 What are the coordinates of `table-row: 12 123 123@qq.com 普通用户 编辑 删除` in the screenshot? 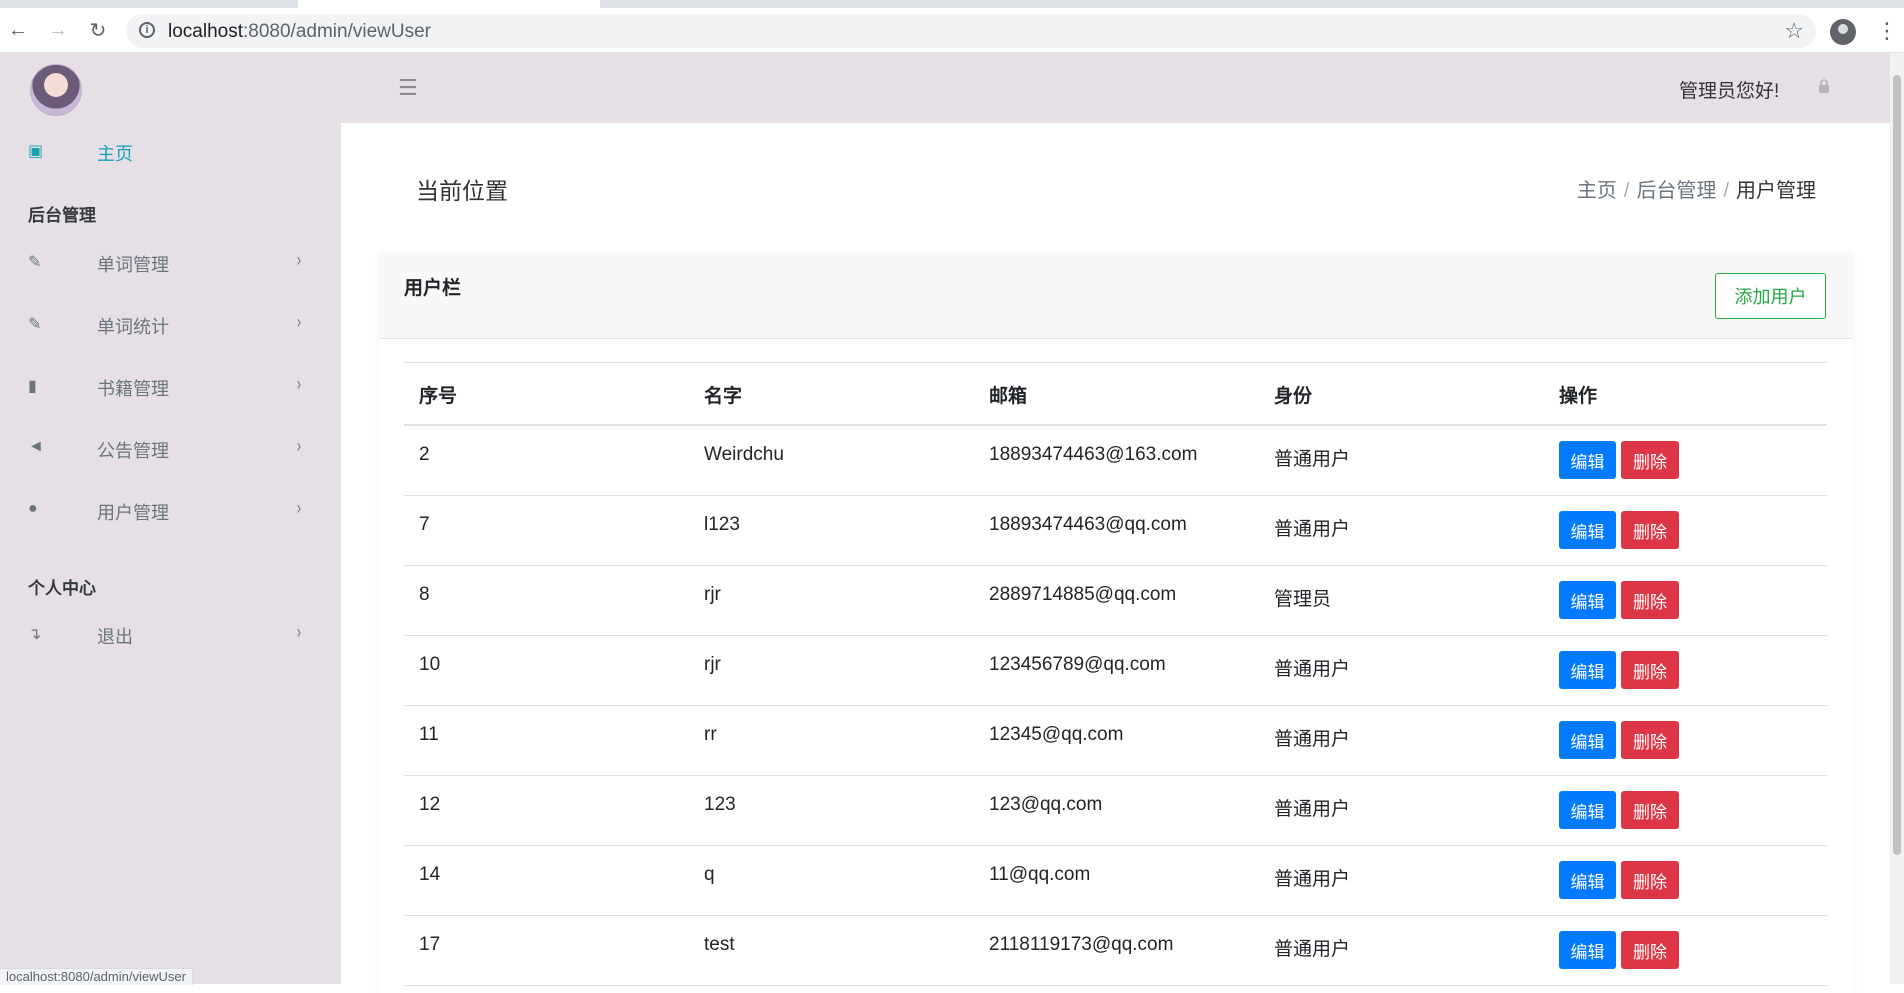 It's located at (1115, 811).